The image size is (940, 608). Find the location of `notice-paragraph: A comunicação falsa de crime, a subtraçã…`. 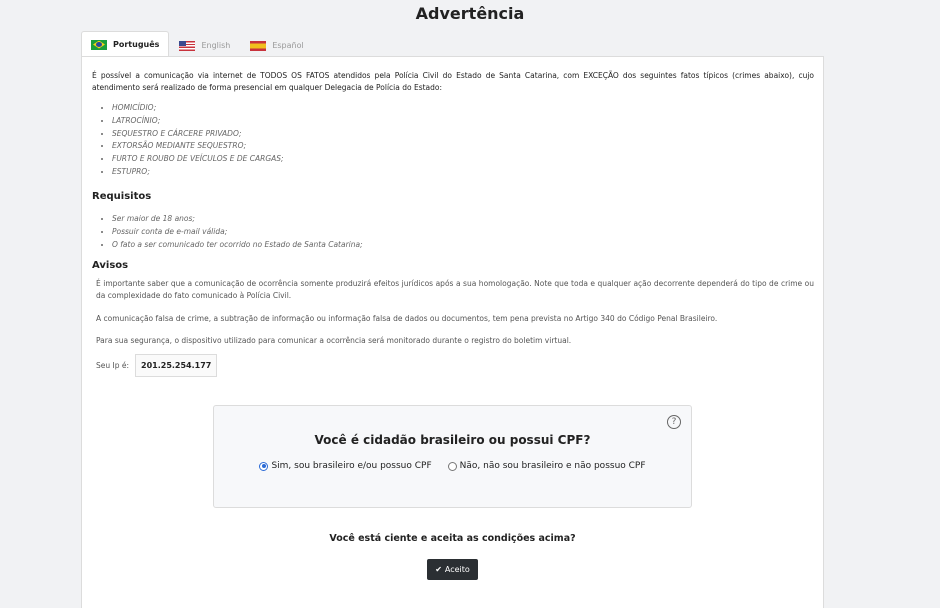

notice-paragraph: A comunicação falsa de crime, a subtraçã… is located at coordinates (407, 318).